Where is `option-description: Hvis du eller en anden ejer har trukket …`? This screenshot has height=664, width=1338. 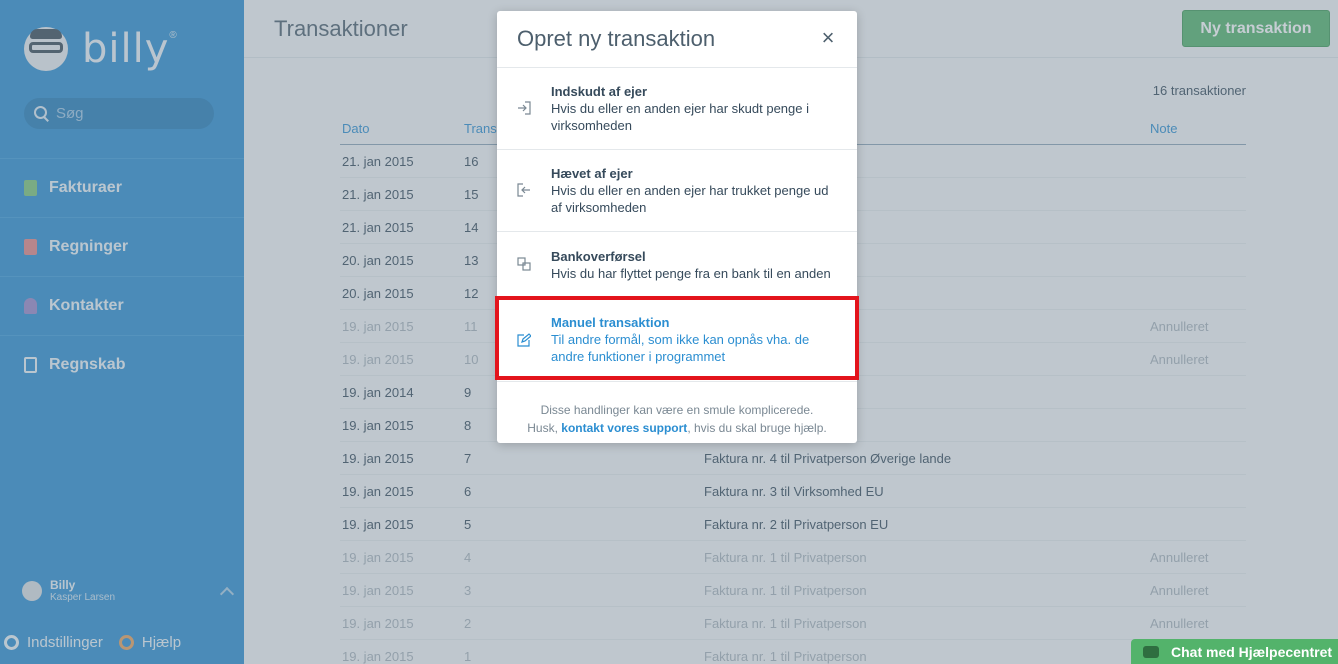 option-description: Hvis du eller en anden ejer har trukket … is located at coordinates (690, 199).